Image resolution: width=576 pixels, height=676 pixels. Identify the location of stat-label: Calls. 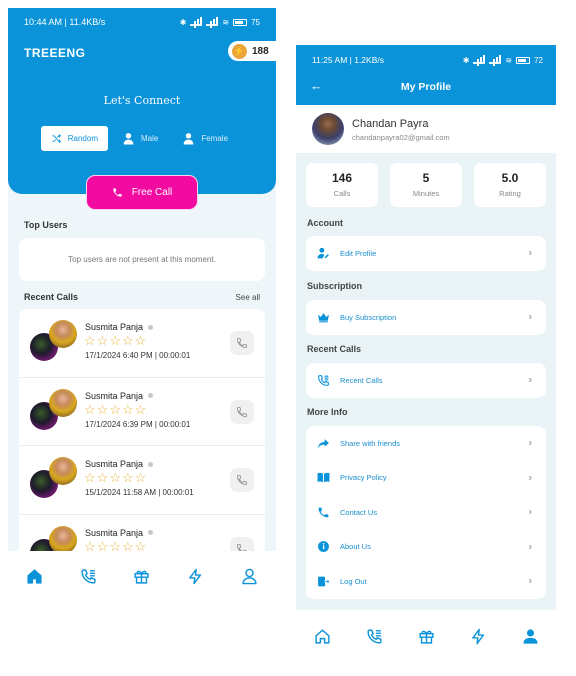
(342, 193).